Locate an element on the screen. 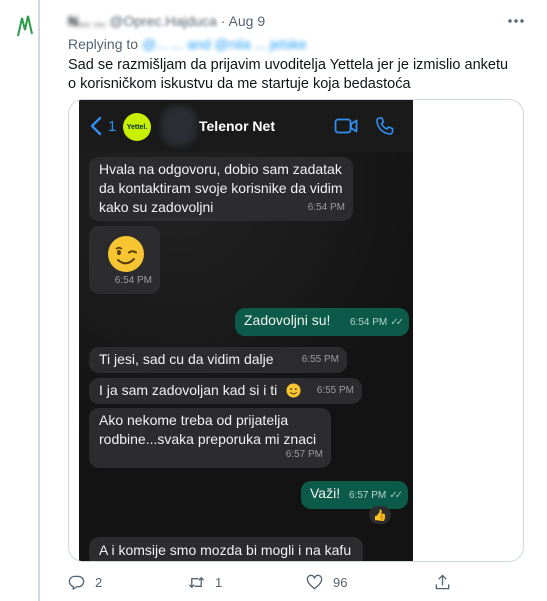  message-text: Ti jesi, sad cu da vidim dalje is located at coordinates (186, 359).